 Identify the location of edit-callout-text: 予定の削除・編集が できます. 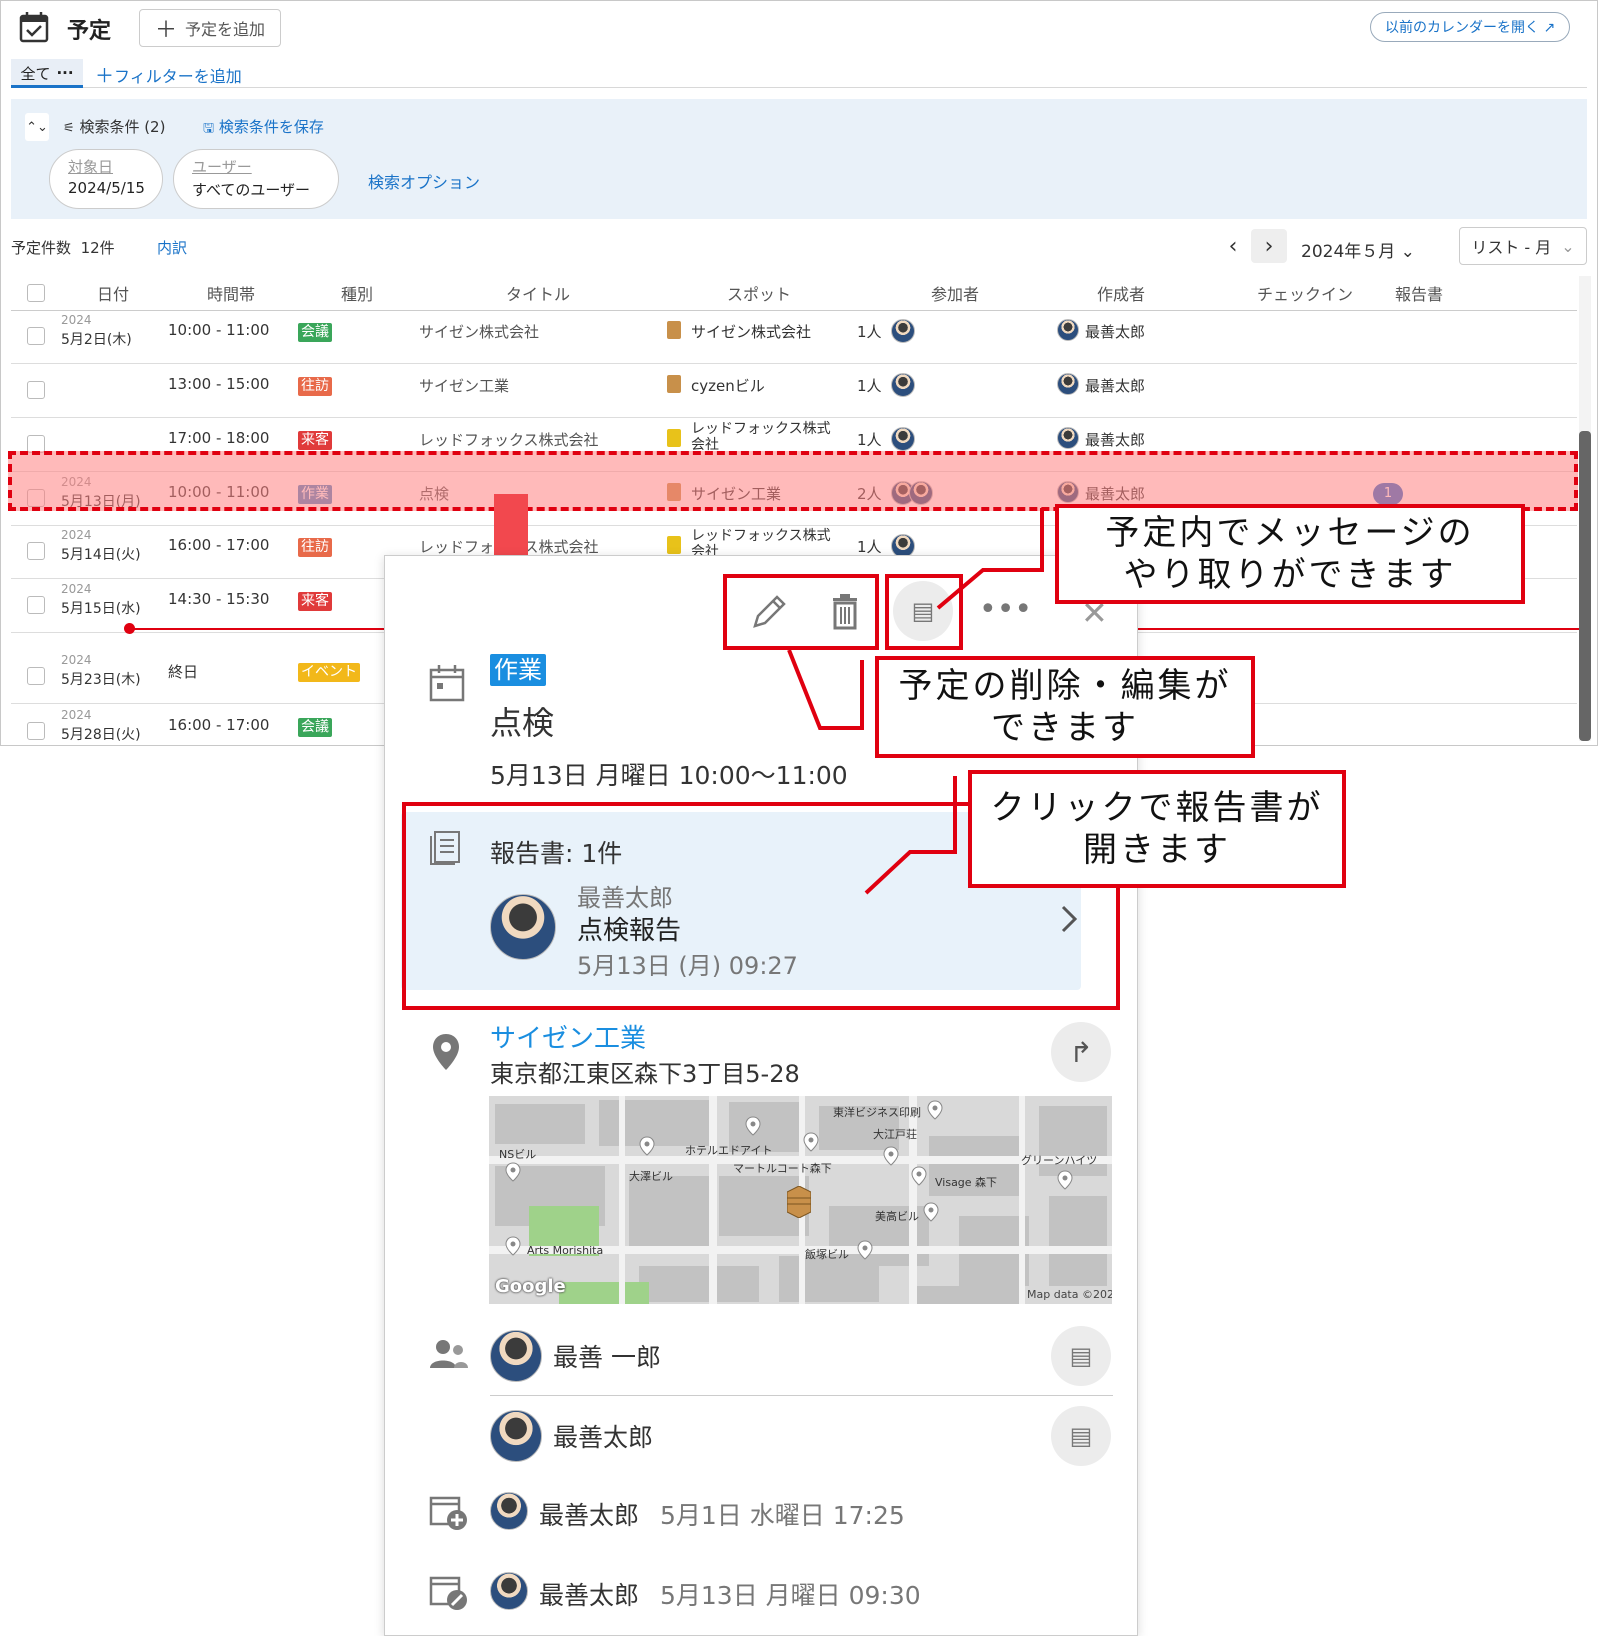
(1065, 707).